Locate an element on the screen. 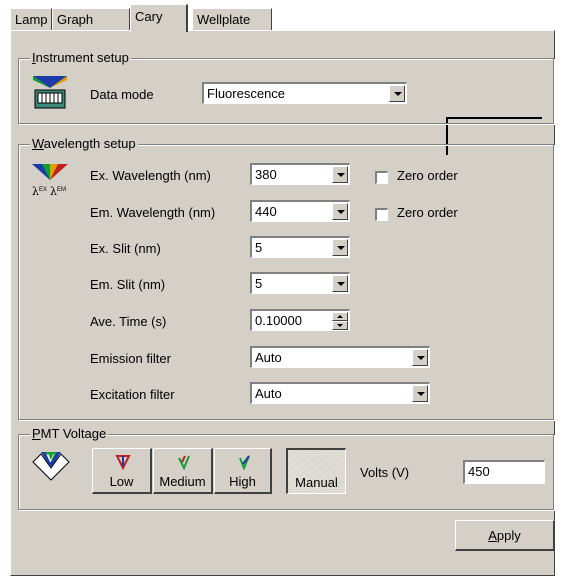  tab-graph: Graph is located at coordinates (91, 19).